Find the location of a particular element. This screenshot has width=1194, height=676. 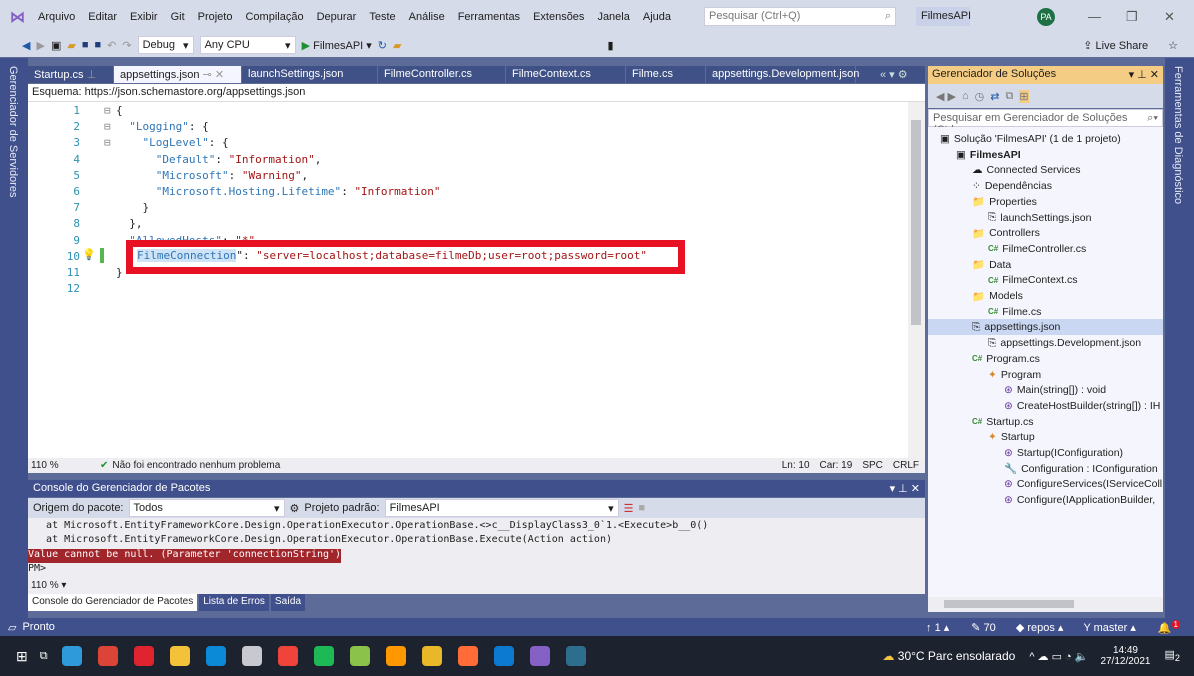

tree-item: C# FilmeController.cs is located at coordinates (1037, 249).